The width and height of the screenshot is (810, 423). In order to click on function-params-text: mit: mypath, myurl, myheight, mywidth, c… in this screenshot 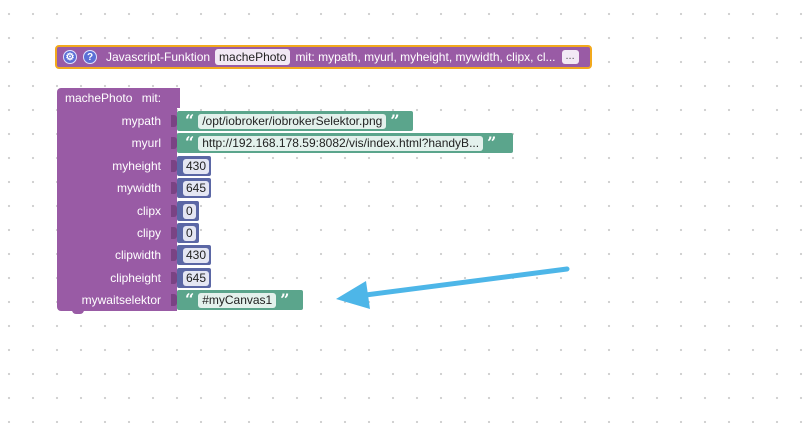, I will do `click(425, 57)`.